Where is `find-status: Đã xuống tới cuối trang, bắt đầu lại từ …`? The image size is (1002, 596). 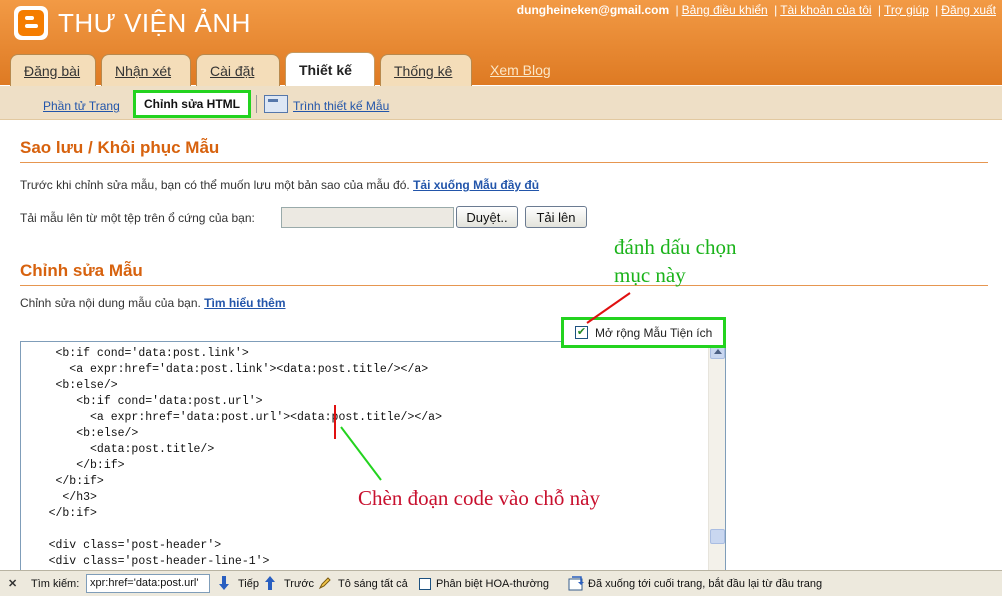
find-status: Đã xuống tới cuối trang, bắt đầu lại từ … is located at coordinates (705, 584).